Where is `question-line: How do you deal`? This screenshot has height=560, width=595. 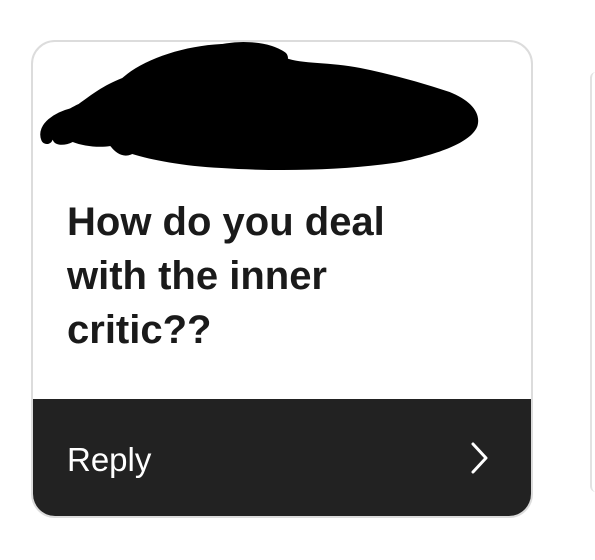
question-line: How do you deal is located at coordinates (226, 222).